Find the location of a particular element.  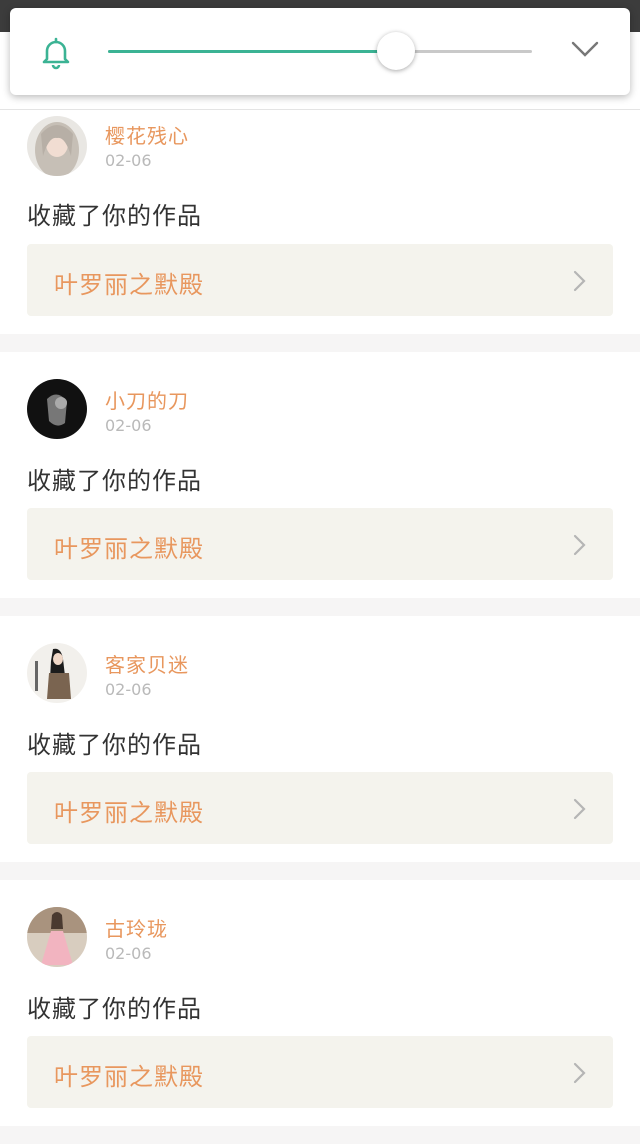

avatar-warrior-image is located at coordinates (57, 673).